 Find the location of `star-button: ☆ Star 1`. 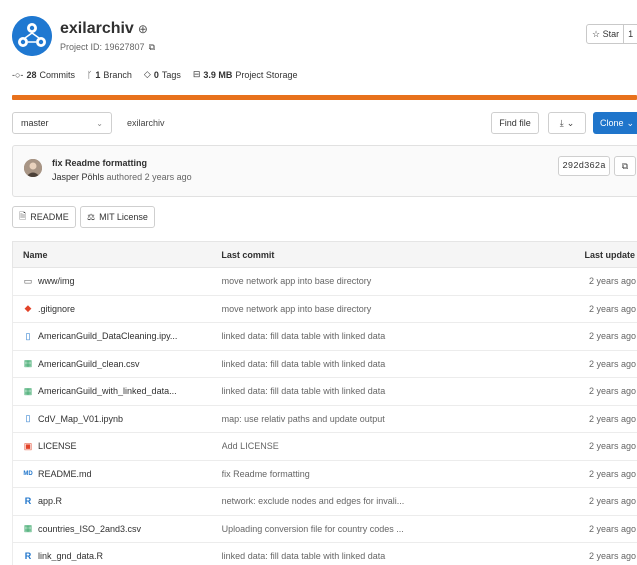

star-button: ☆ Star 1 is located at coordinates (611, 34).